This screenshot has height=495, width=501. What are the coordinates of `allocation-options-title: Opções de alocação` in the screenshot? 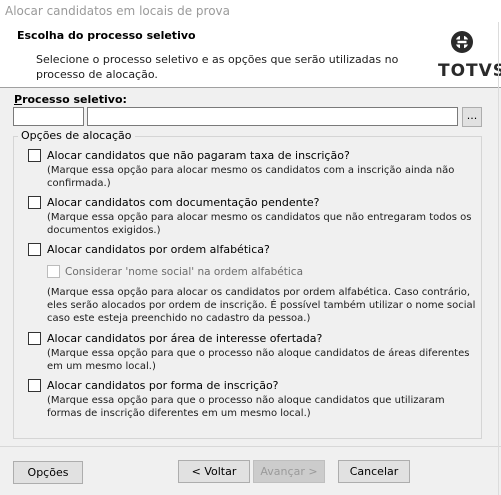 It's located at (76, 135).